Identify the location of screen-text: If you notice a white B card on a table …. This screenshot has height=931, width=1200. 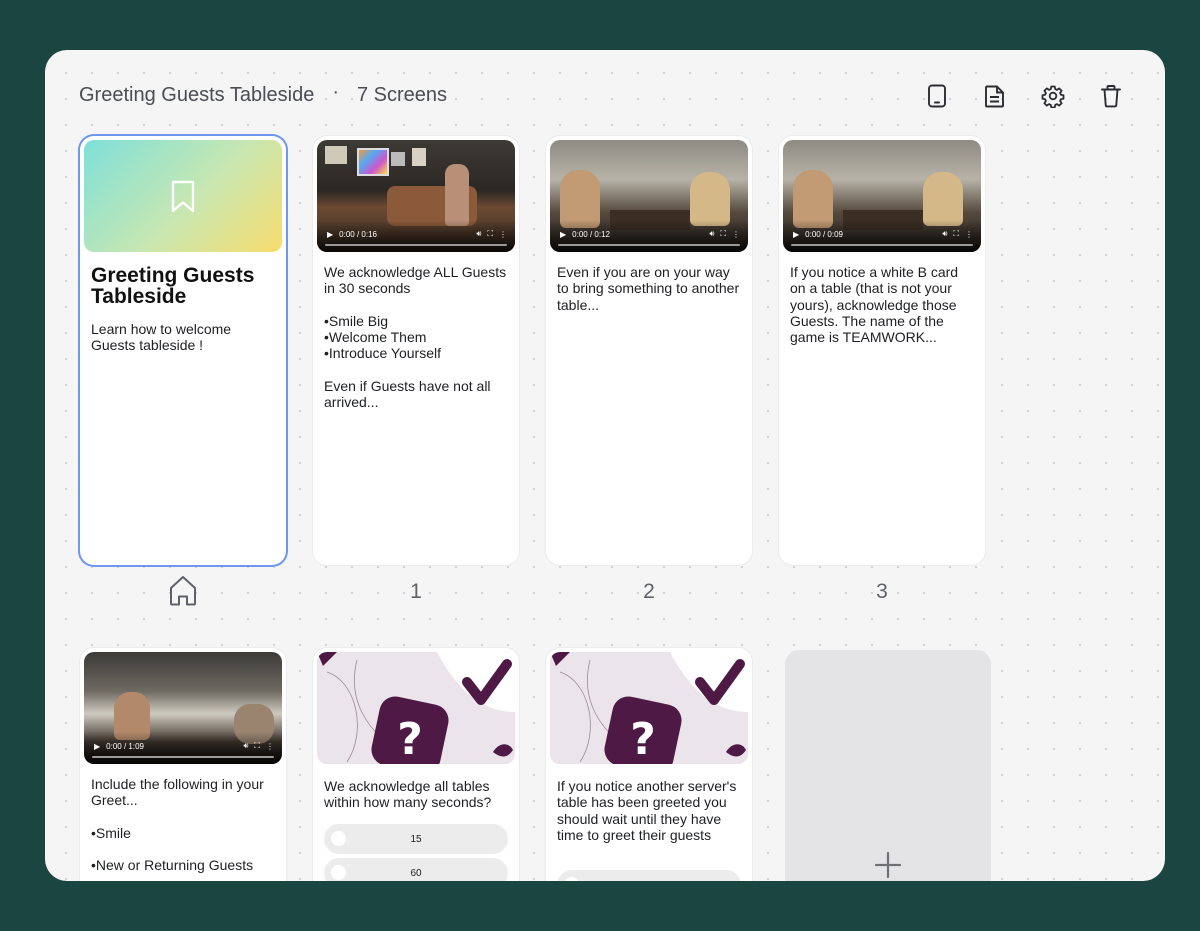
(874, 305).